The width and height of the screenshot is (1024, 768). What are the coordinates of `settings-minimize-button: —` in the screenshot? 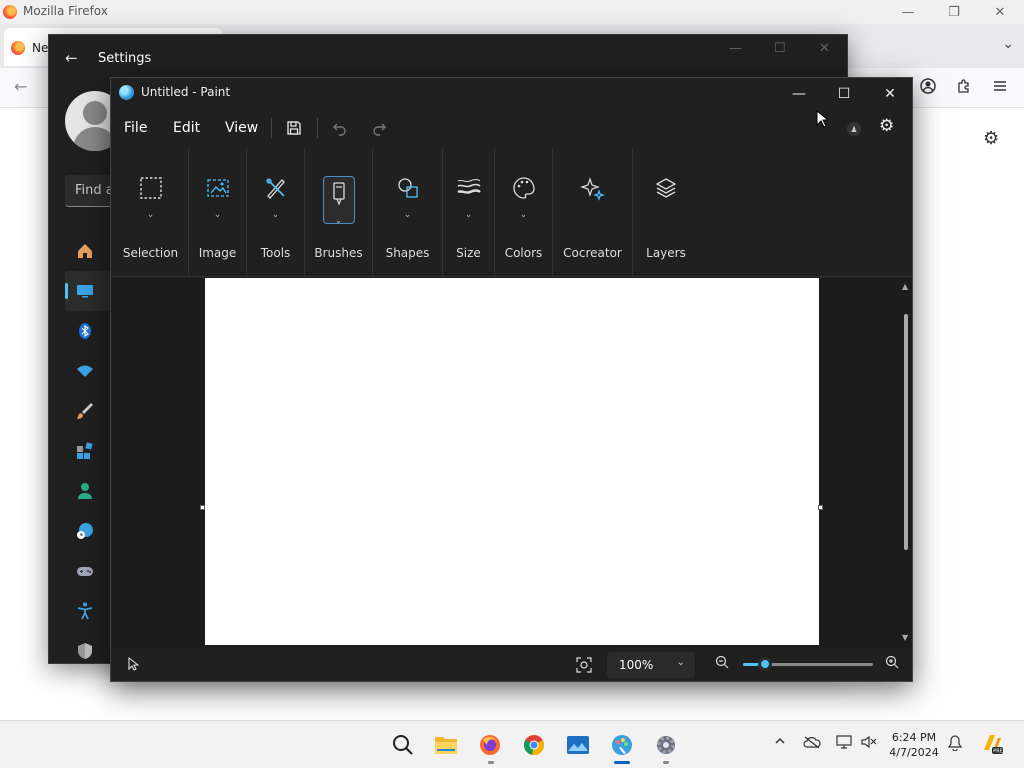 It's located at (735, 48).